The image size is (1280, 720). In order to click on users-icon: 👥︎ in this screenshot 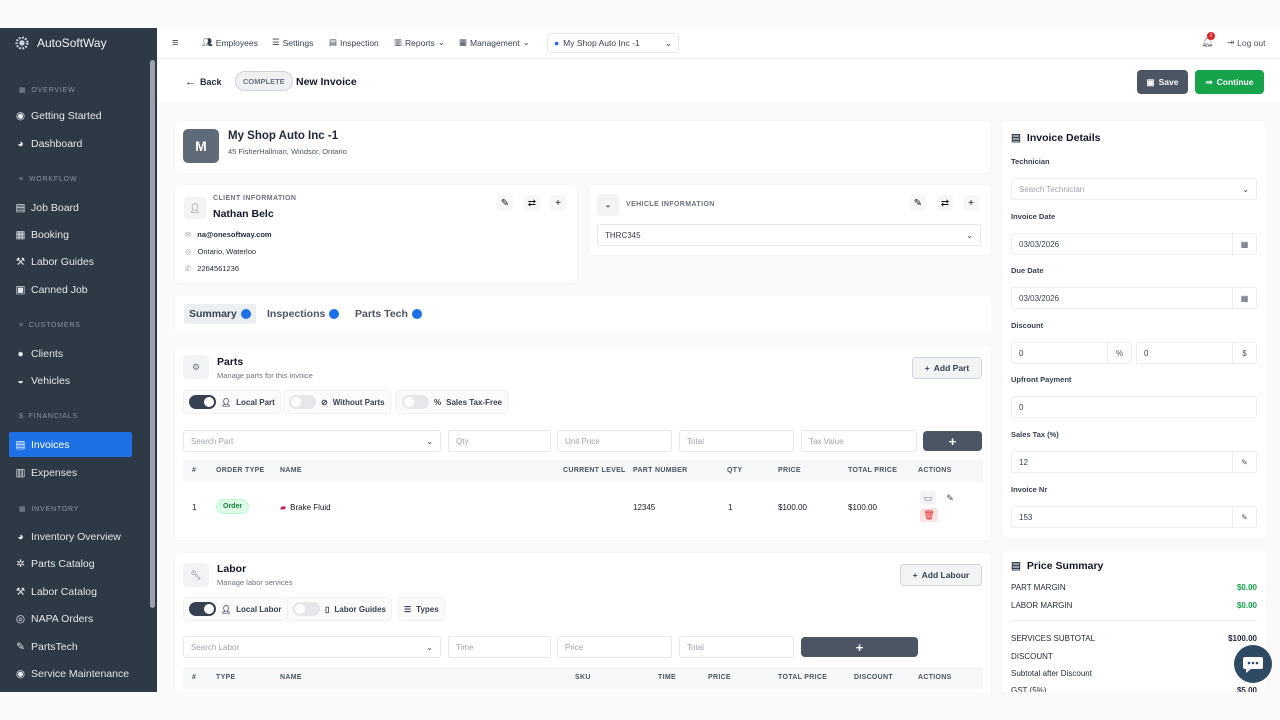, I will do `click(207, 42)`.